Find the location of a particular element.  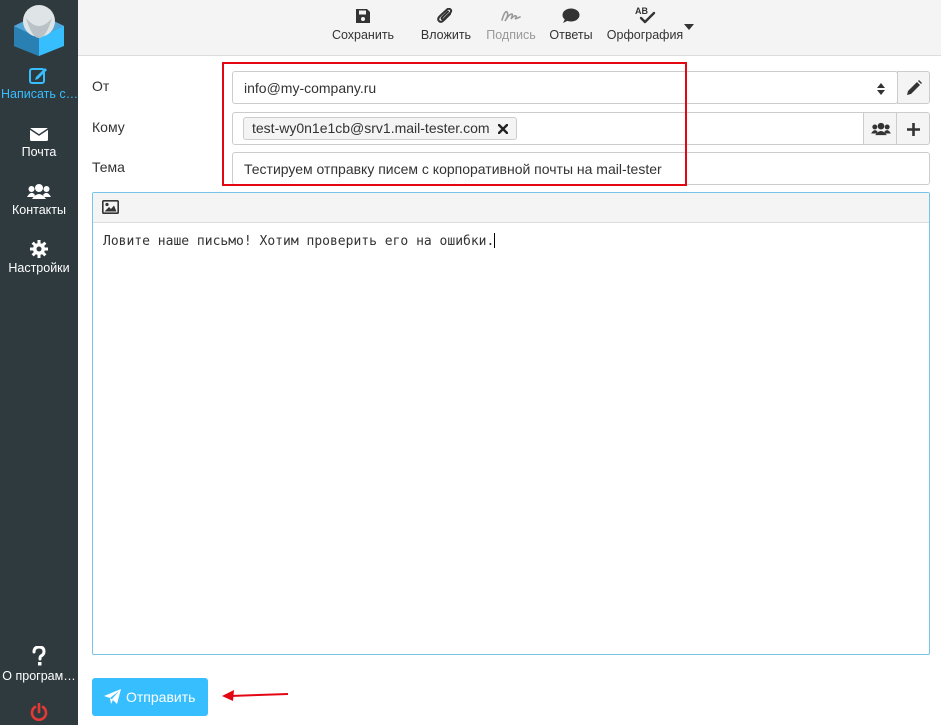

select-arrows-icon is located at coordinates (881, 89).